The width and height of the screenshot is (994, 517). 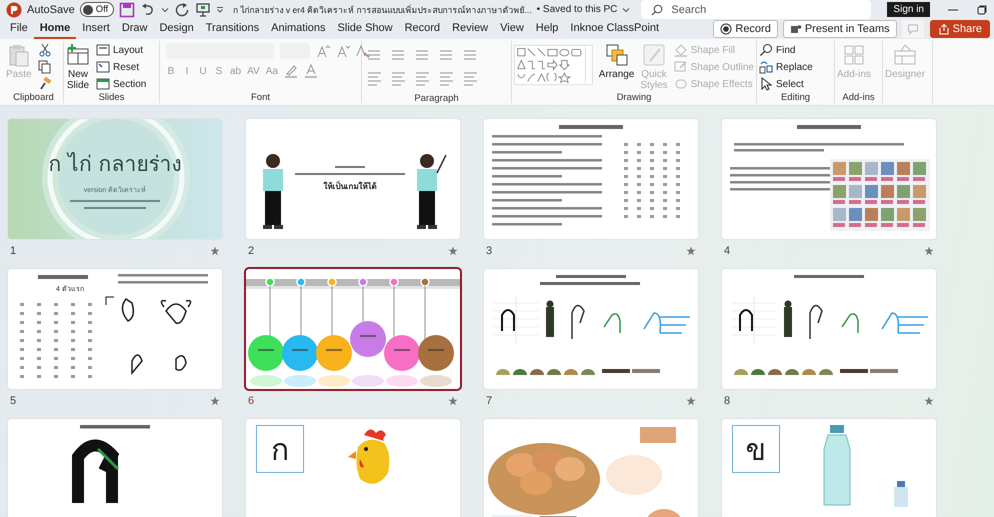 I want to click on letter-card: ข, so click(x=756, y=449).